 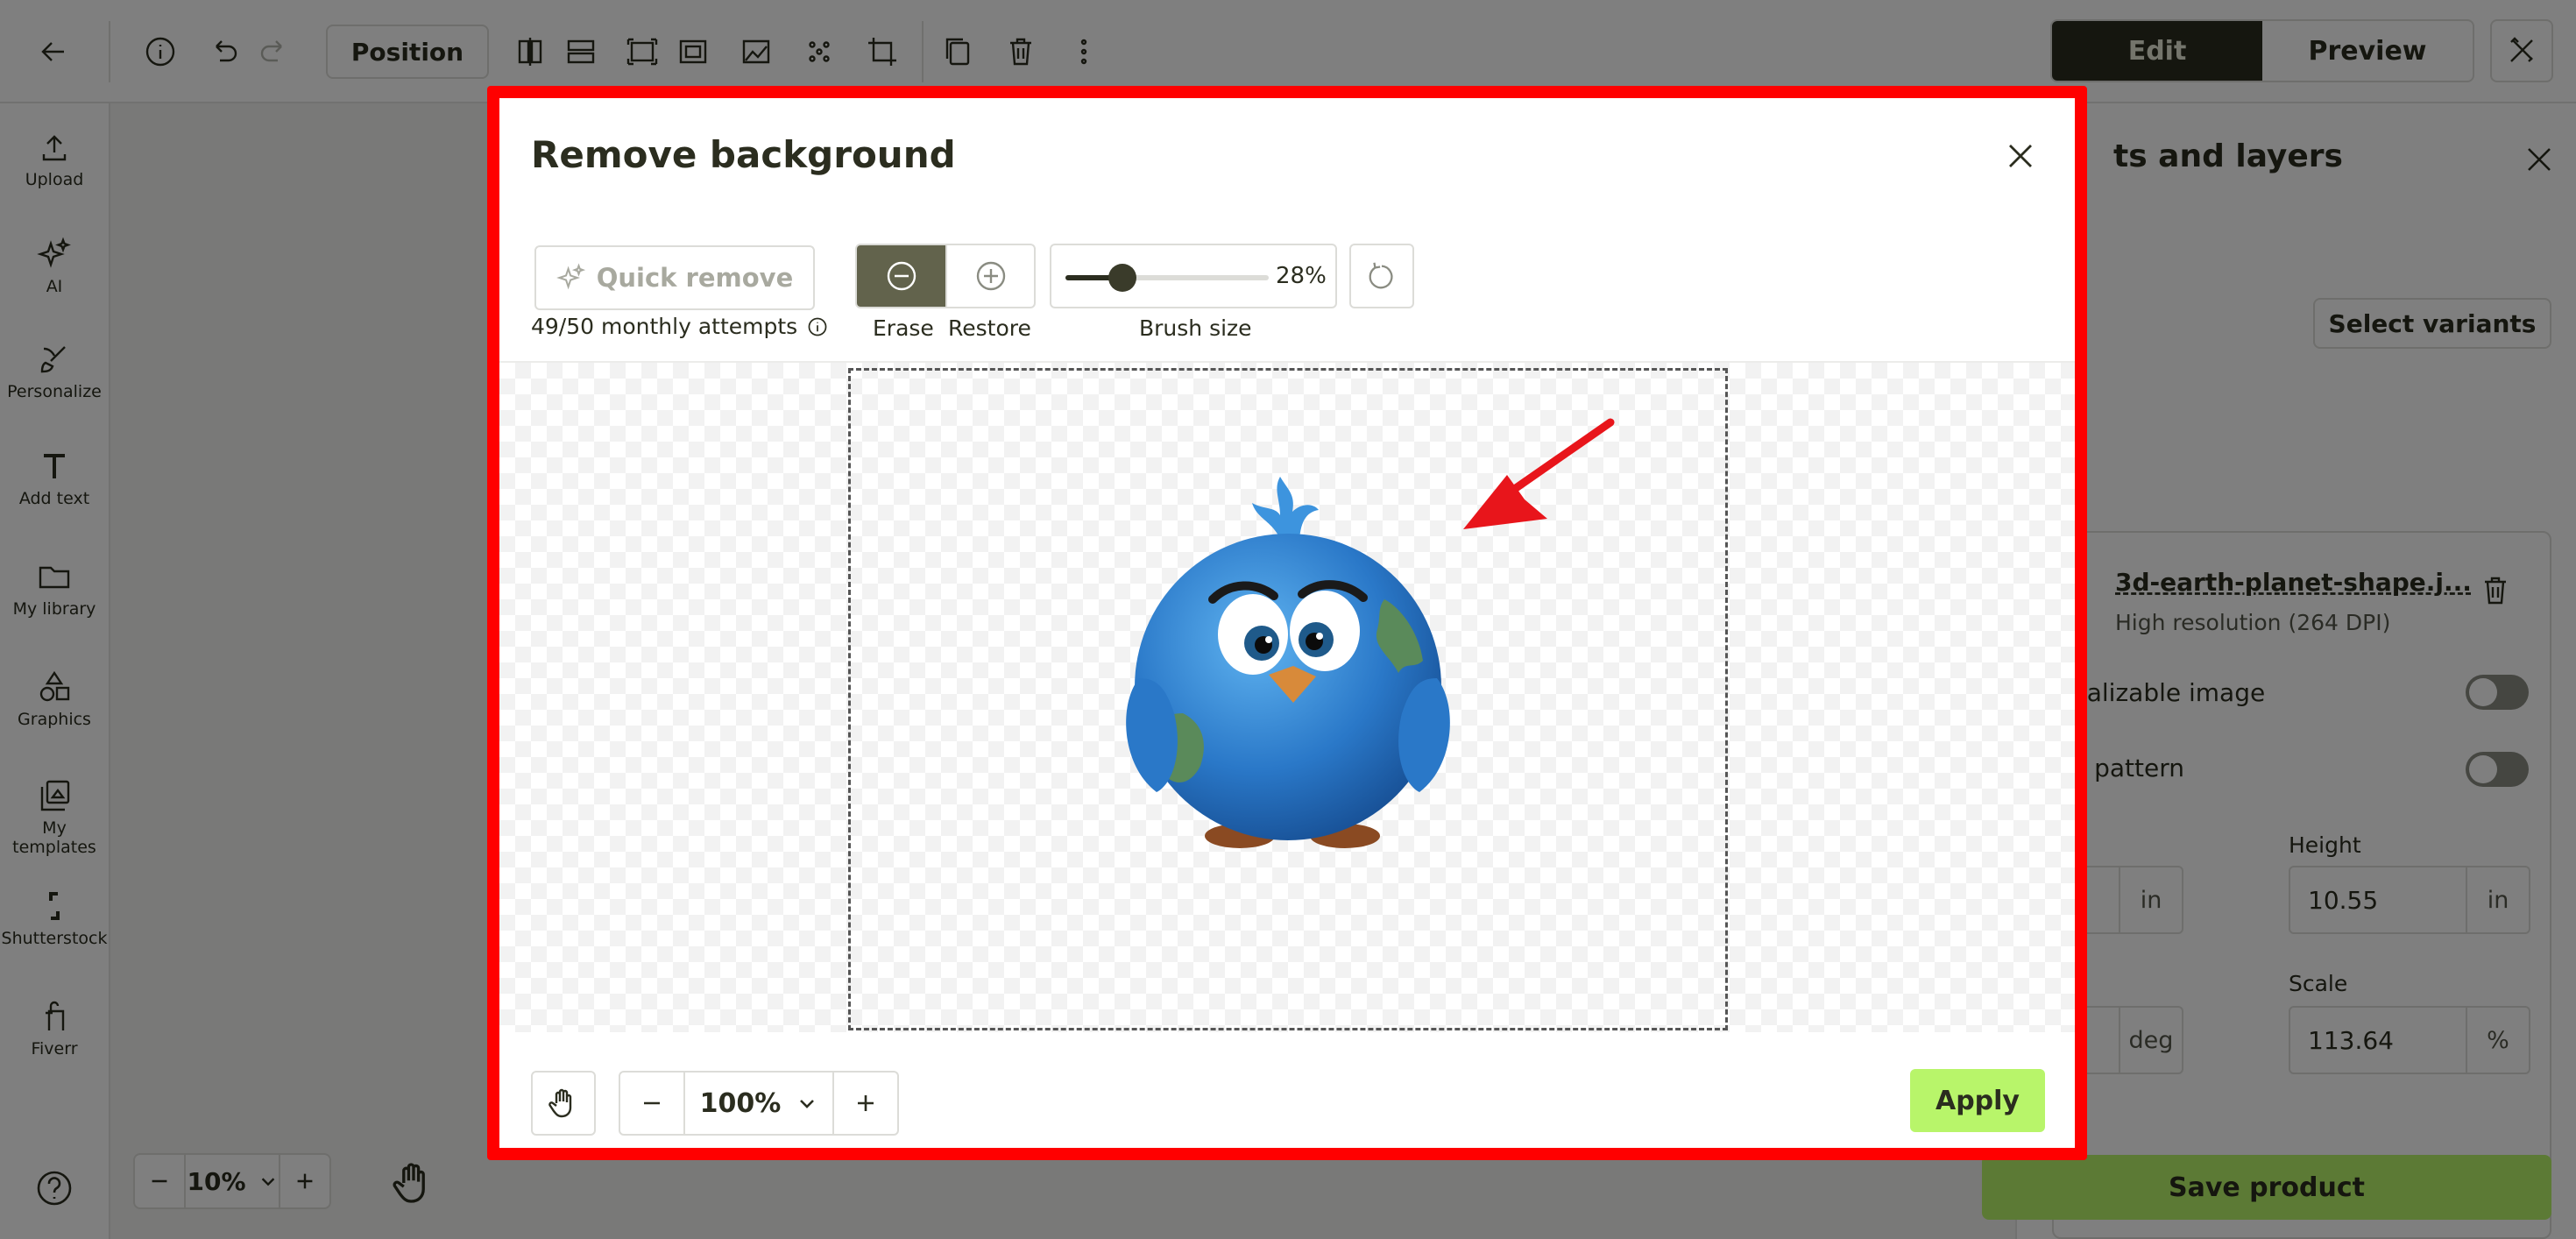 I want to click on quick-remove-label: Quick remove, so click(x=695, y=278).